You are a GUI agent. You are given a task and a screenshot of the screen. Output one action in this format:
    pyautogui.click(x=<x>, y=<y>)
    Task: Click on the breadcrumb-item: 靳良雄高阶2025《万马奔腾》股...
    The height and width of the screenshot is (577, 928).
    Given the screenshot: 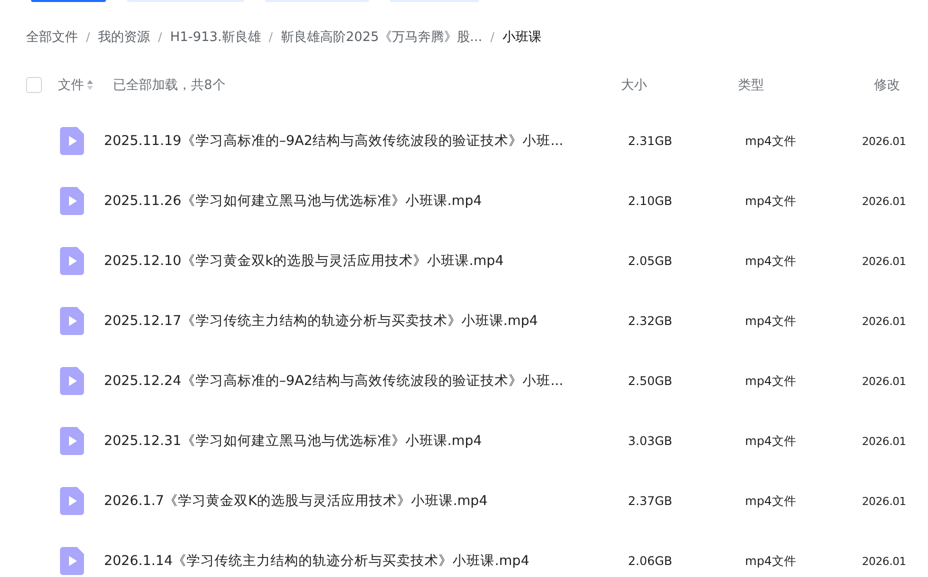 What is the action you would take?
    pyautogui.click(x=381, y=37)
    